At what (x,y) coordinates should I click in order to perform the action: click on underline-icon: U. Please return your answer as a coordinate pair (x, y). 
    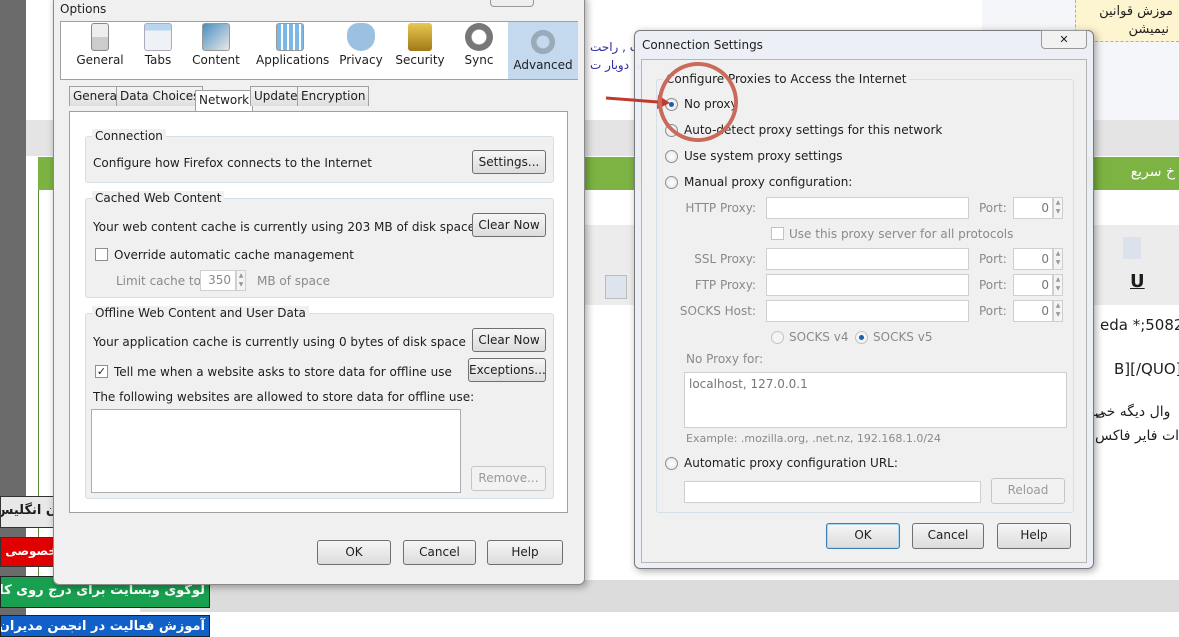
    Looking at the image, I should click on (1137, 281).